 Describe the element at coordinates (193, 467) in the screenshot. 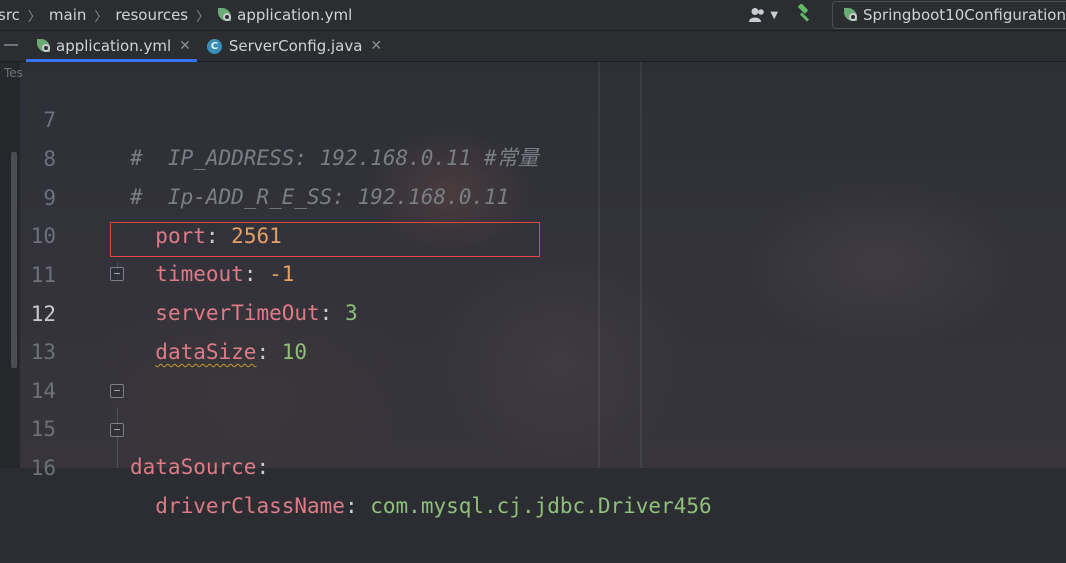

I see `yaml-key: dataSource` at that location.